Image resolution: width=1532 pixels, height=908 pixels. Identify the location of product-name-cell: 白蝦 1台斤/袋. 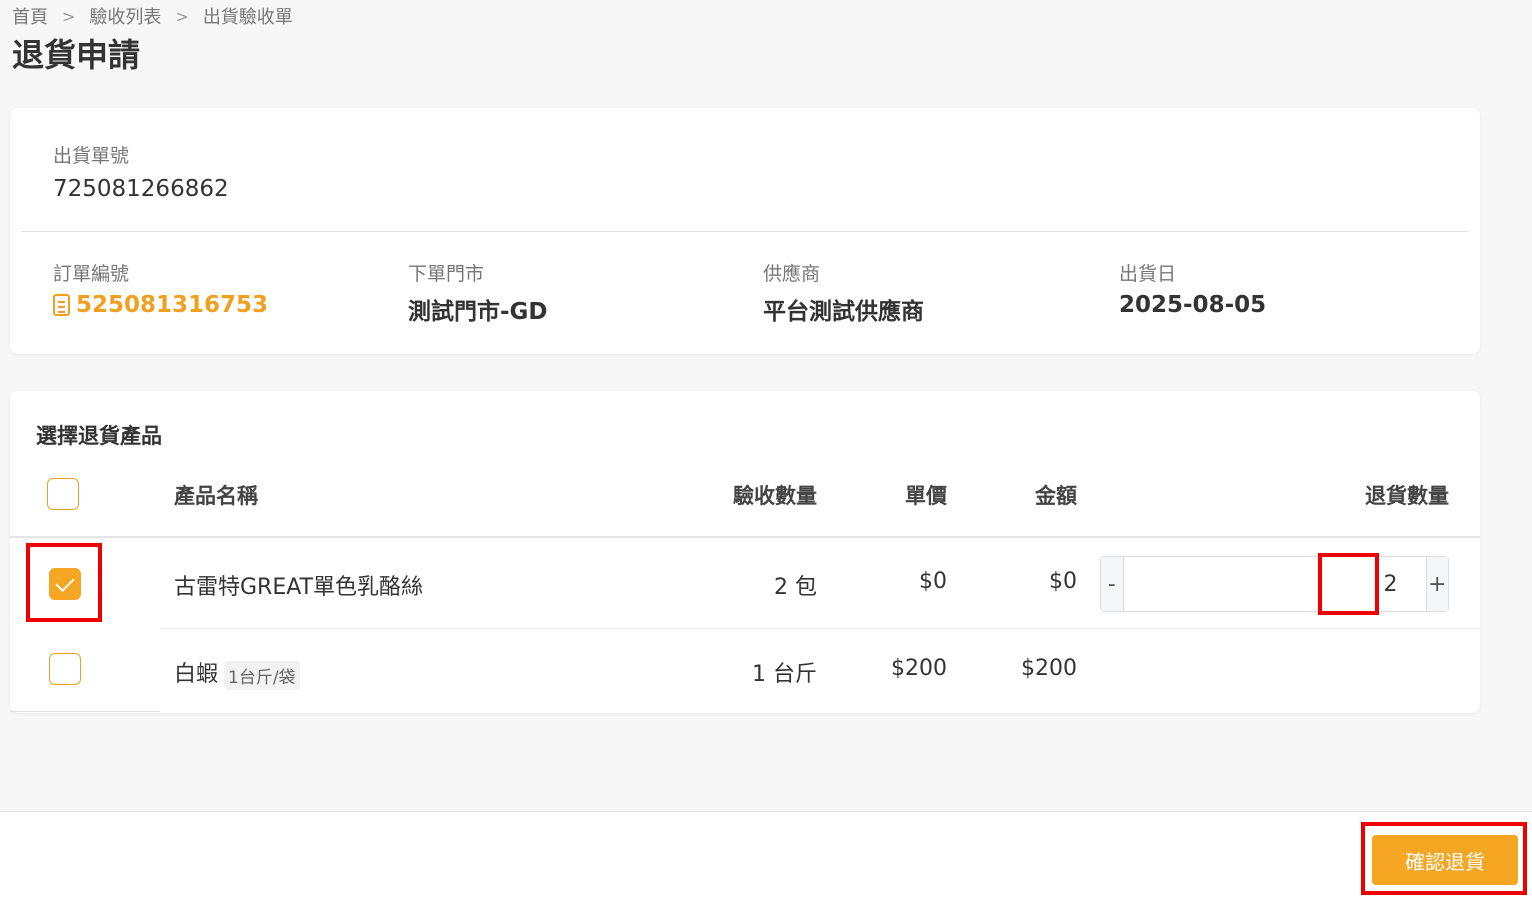
(237, 673).